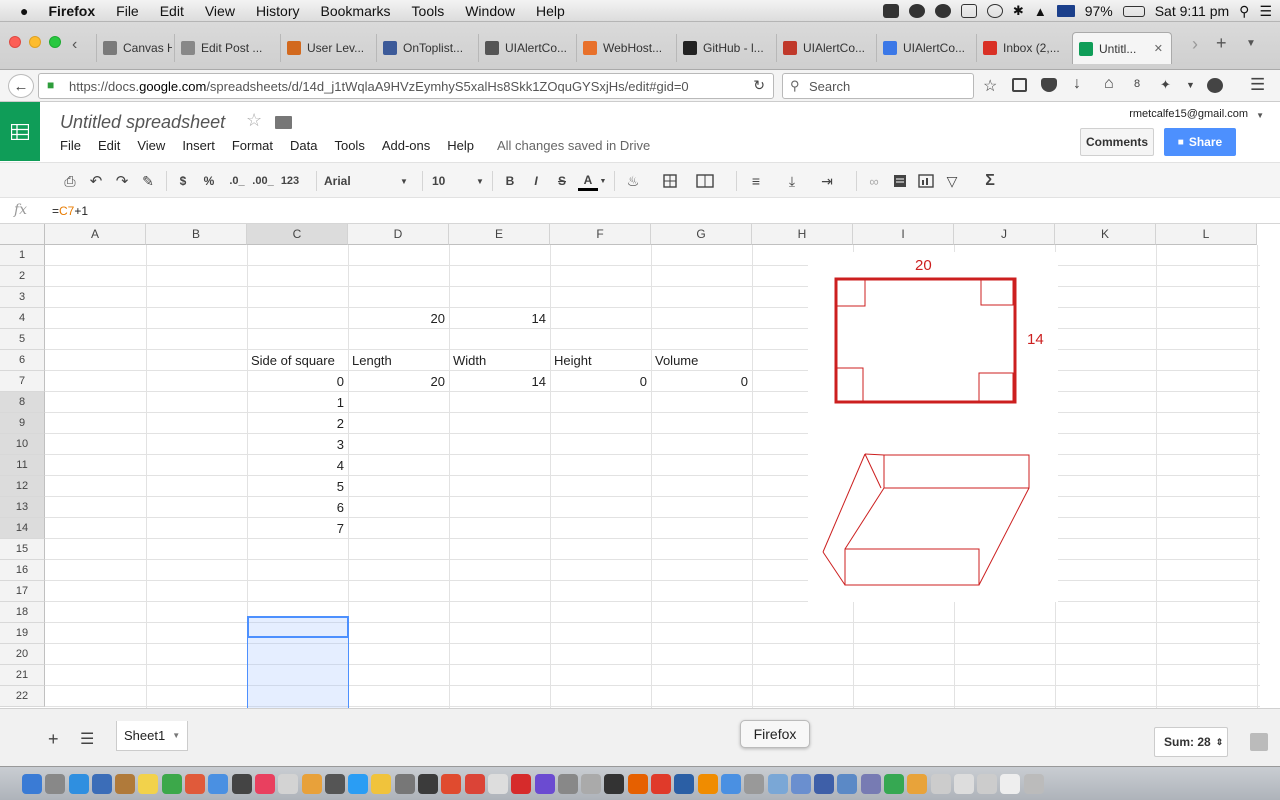 This screenshot has width=1280, height=800. Describe the element at coordinates (1049, 85) in the screenshot. I see `pocket-icon` at that location.